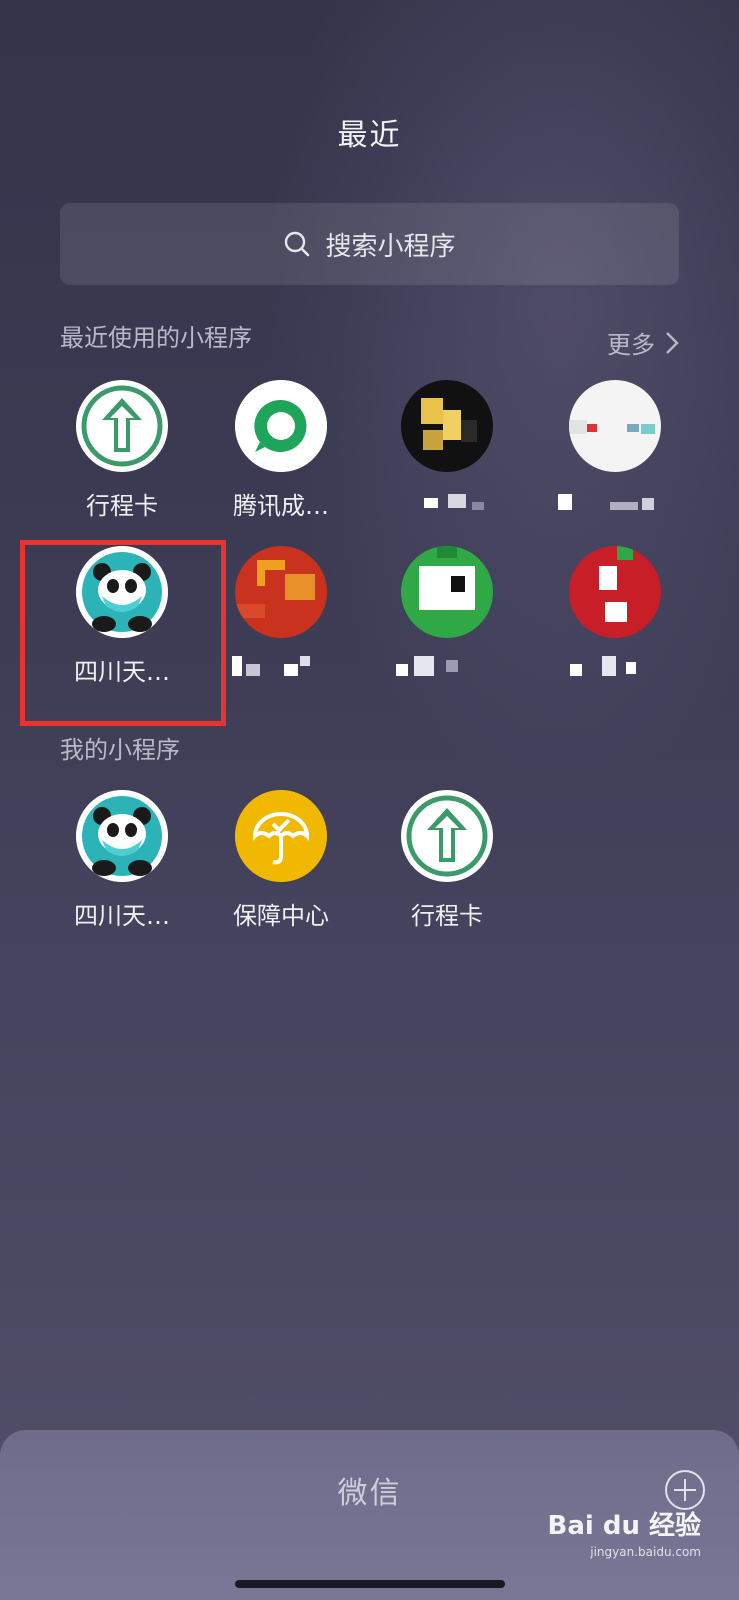  I want to click on mine-app-baozhang: 保障中心, so click(281, 860).